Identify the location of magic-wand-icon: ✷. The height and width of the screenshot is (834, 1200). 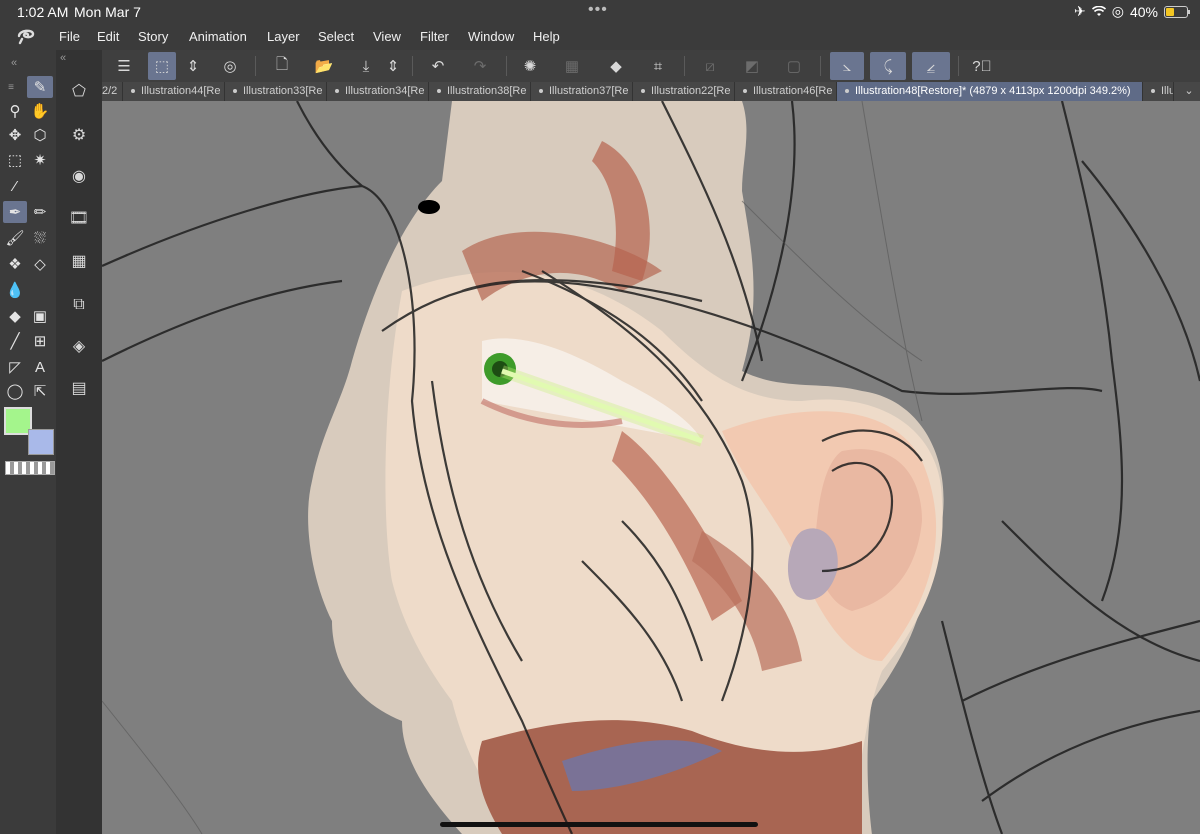
(40, 160).